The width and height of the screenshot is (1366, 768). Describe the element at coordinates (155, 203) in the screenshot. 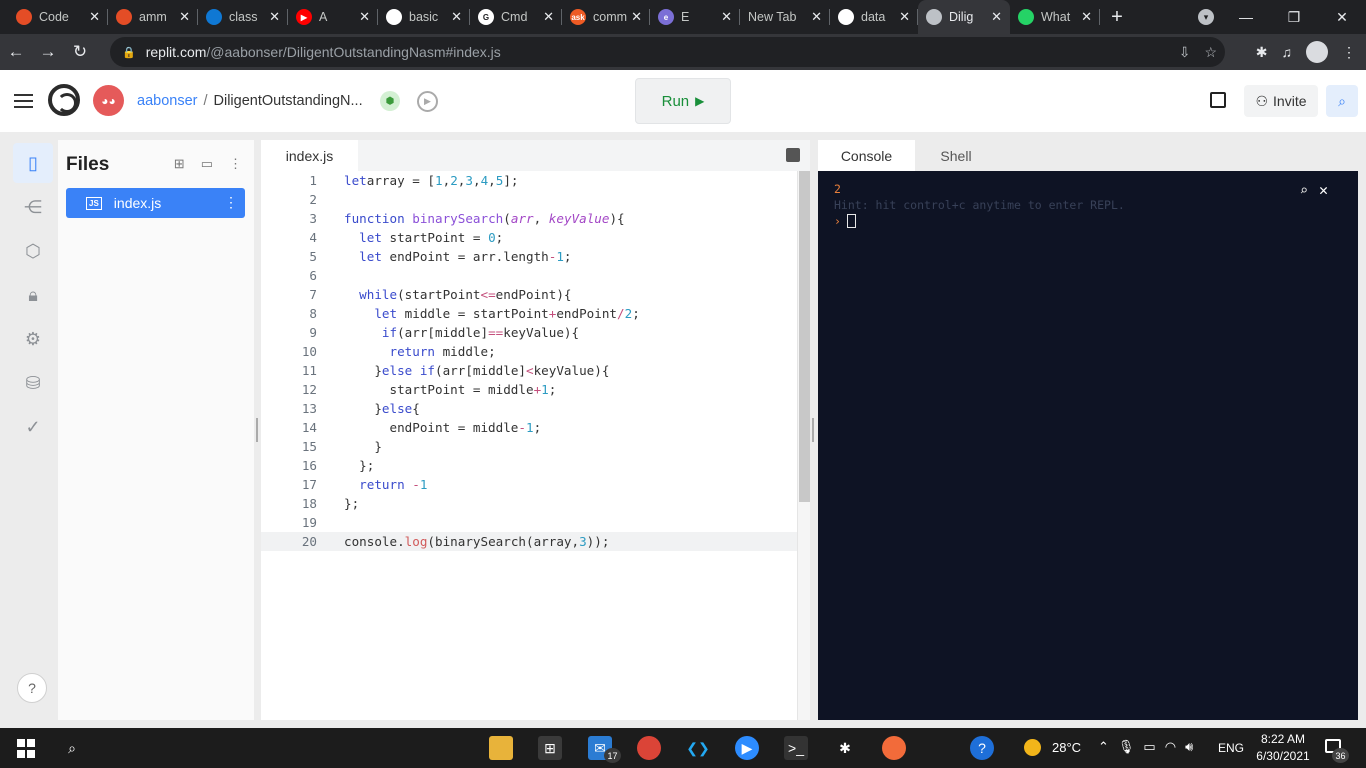

I see `file-item: JS index.js ⋮` at that location.